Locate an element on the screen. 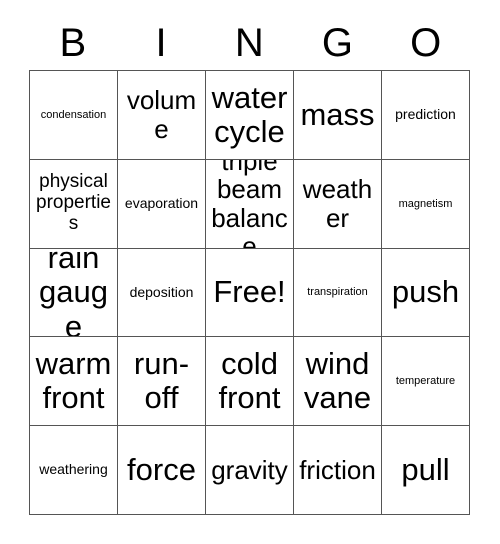  bingo-cell-label: wind vane is located at coordinates (337, 381).